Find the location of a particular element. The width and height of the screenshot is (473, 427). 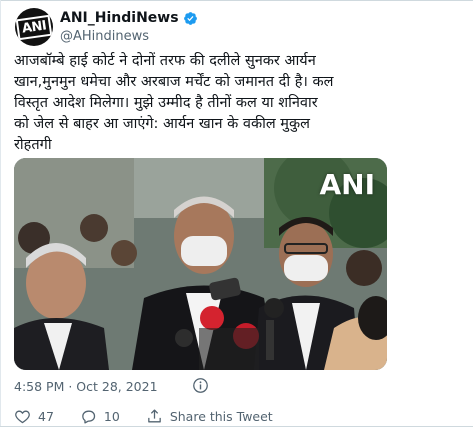

info-icon is located at coordinates (200, 385).